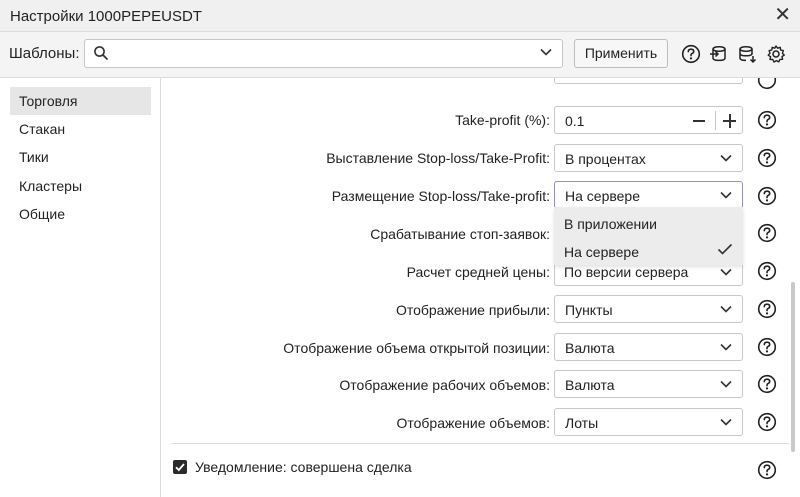 This screenshot has width=800, height=497. What do you see at coordinates (648, 81) in the screenshot?
I see `partial-field` at bounding box center [648, 81].